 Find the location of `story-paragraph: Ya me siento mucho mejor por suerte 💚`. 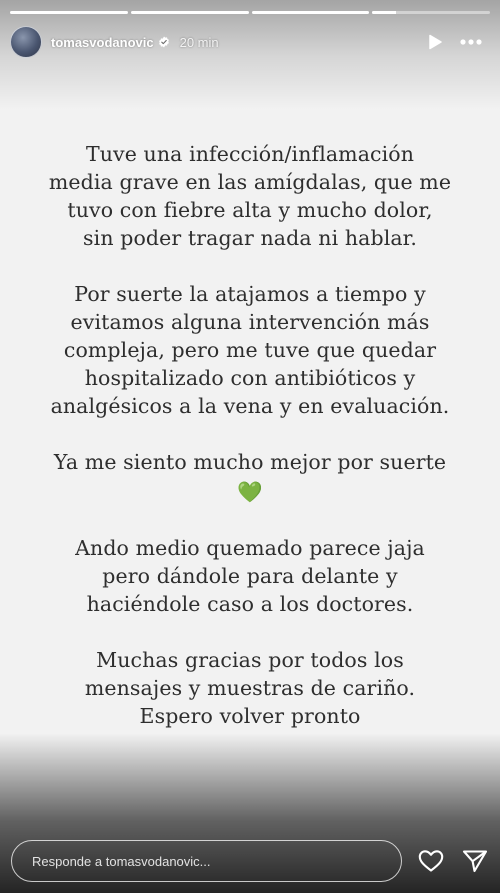

story-paragraph: Ya me siento mucho mejor por suerte 💚 is located at coordinates (250, 477).